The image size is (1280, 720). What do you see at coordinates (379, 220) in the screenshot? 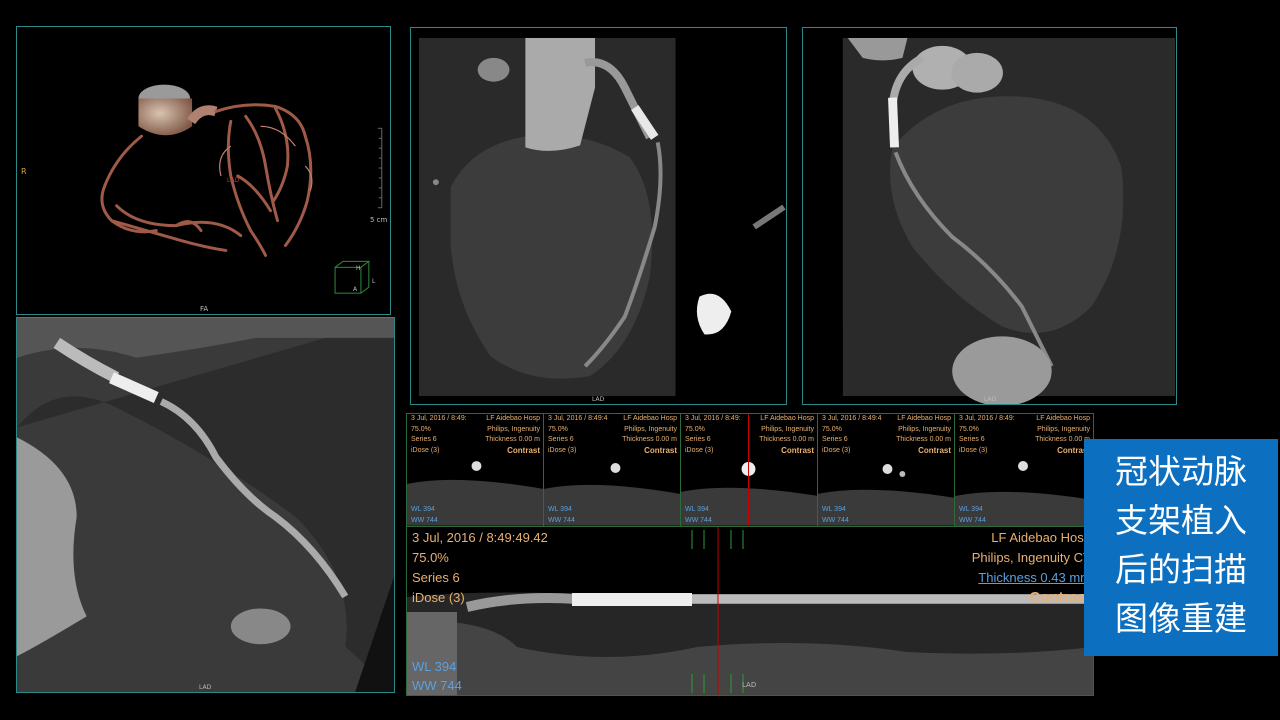
I see `scale-label: 5 cm` at bounding box center [379, 220].